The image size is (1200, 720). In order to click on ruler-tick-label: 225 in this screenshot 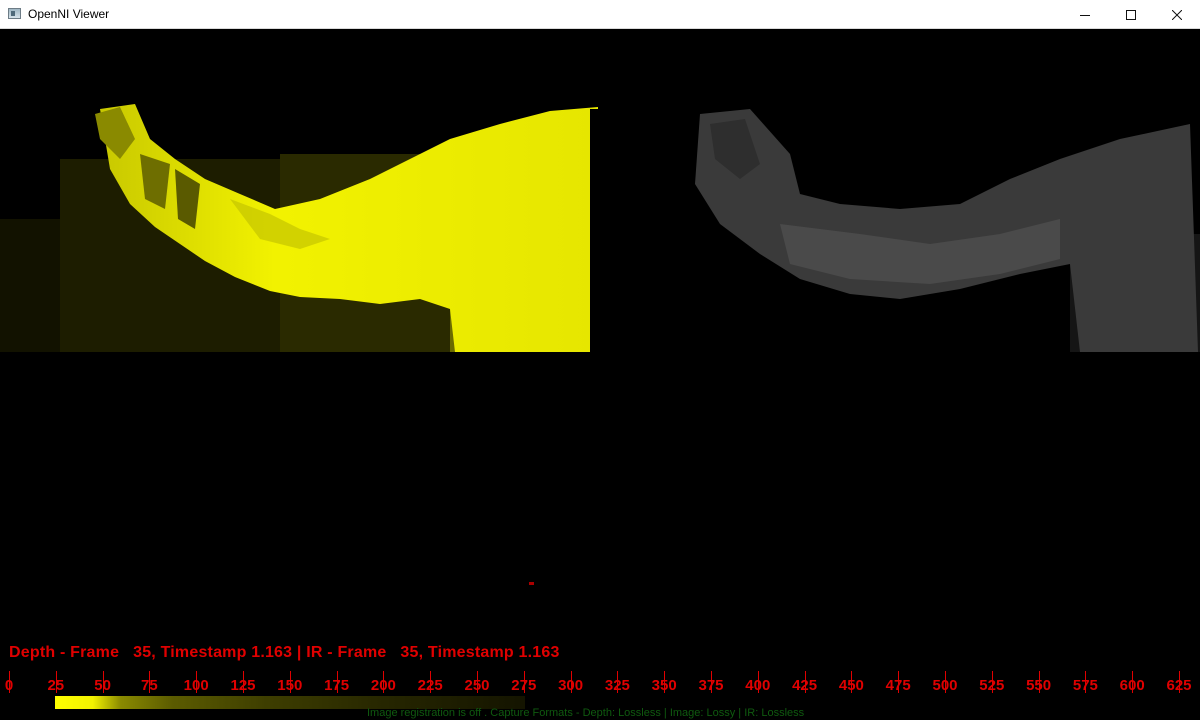, I will do `click(430, 685)`.